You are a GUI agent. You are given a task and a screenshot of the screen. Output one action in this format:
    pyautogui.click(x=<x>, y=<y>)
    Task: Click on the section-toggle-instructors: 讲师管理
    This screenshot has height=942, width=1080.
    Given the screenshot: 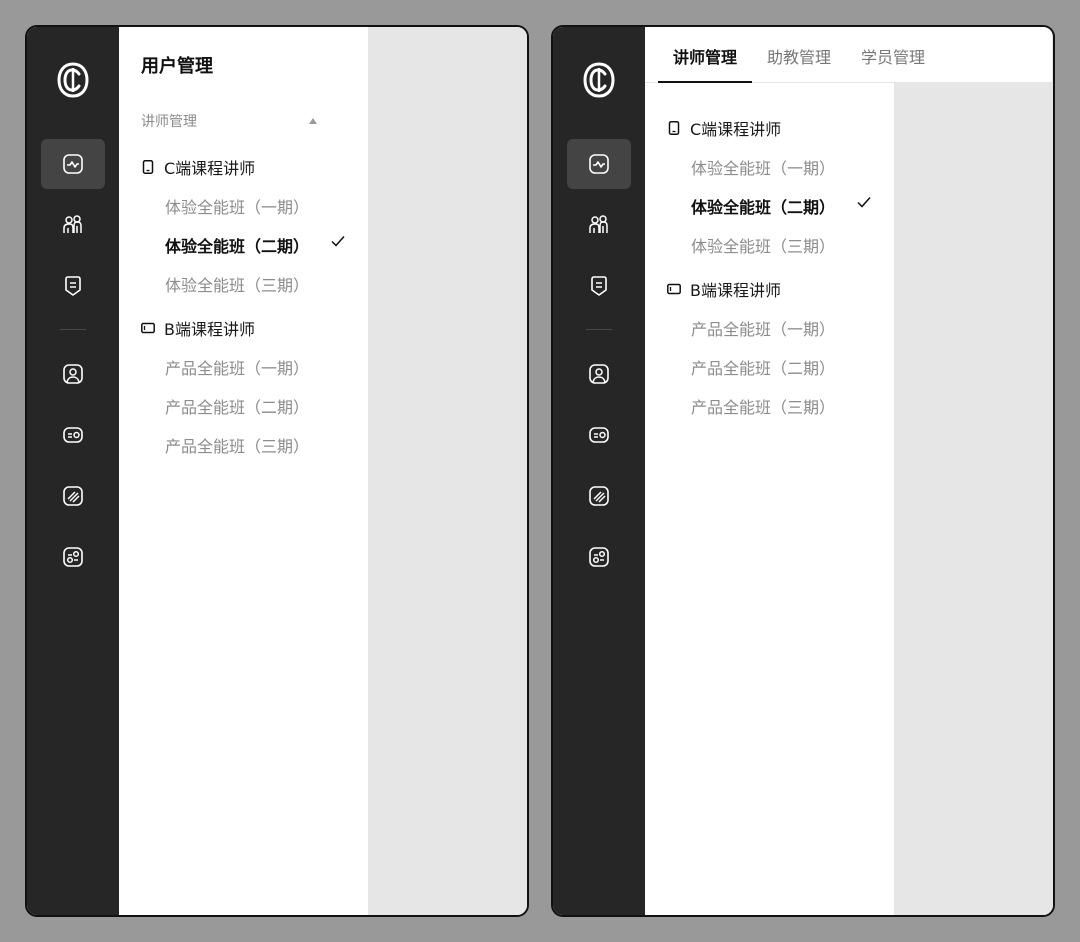 What is the action you would take?
    pyautogui.click(x=229, y=121)
    